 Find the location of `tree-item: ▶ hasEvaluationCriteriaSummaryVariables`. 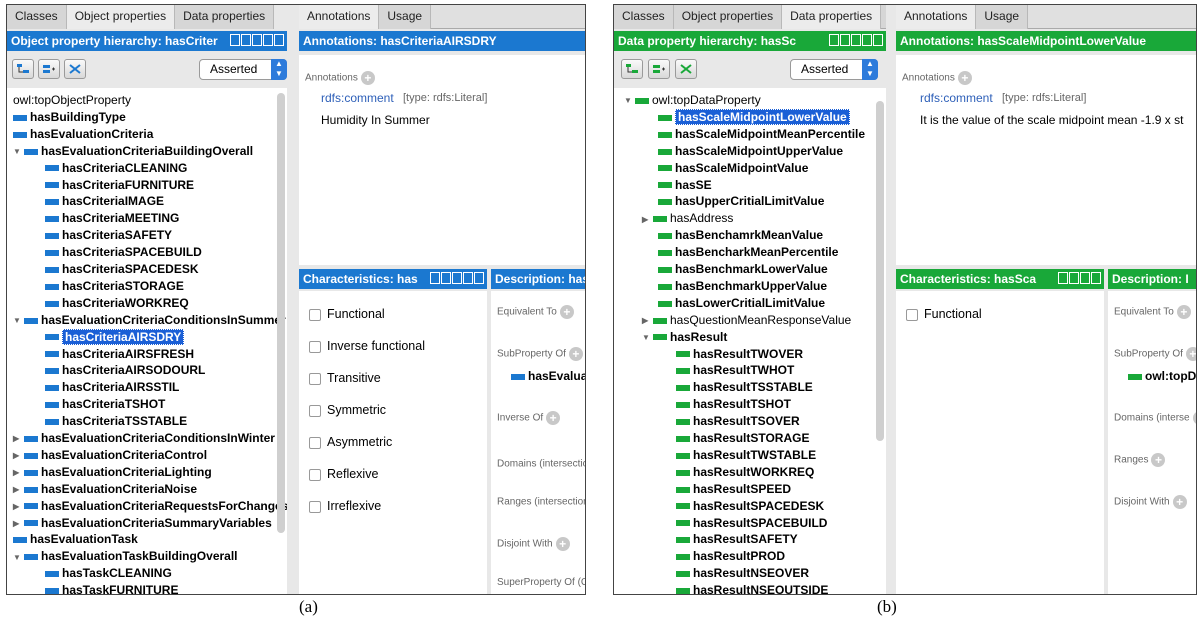

tree-item: ▶ hasEvaluationCriteriaSummaryVariables is located at coordinates (142, 523).